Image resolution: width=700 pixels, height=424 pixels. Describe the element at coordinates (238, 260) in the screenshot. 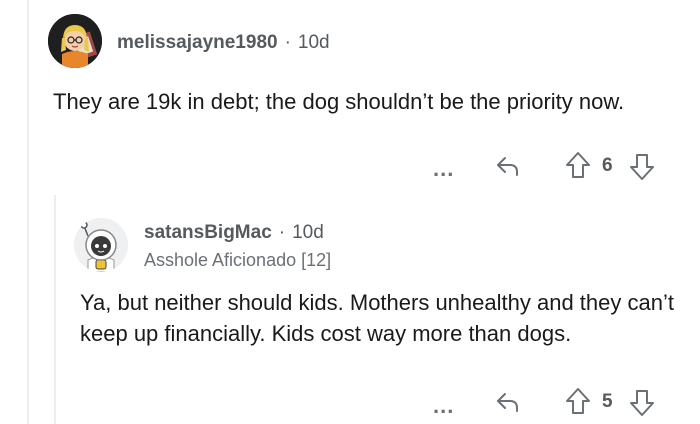

I see `user-flair: Asshole Aficionado [12]` at that location.